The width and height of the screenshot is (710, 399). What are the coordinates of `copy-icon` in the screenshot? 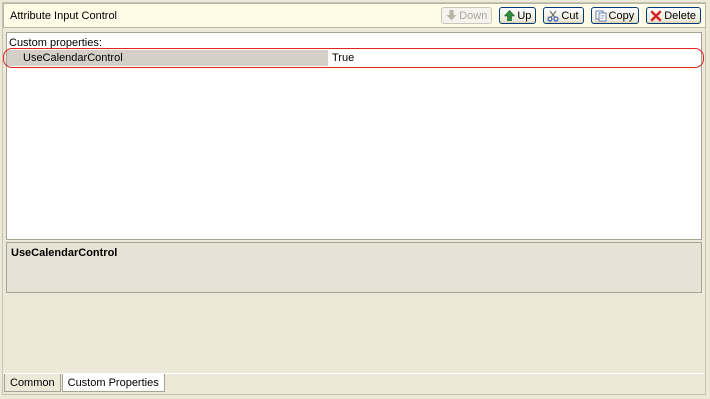 It's located at (601, 16).